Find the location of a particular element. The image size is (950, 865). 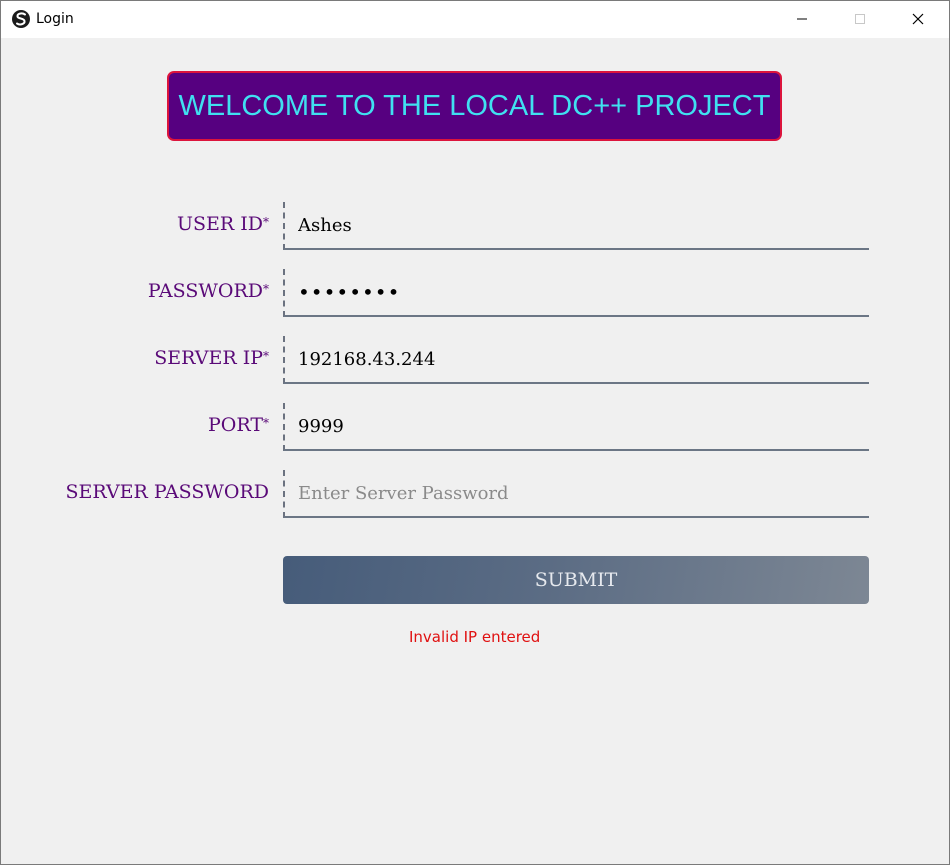

user-id-label: USER ID* is located at coordinates (223, 224).